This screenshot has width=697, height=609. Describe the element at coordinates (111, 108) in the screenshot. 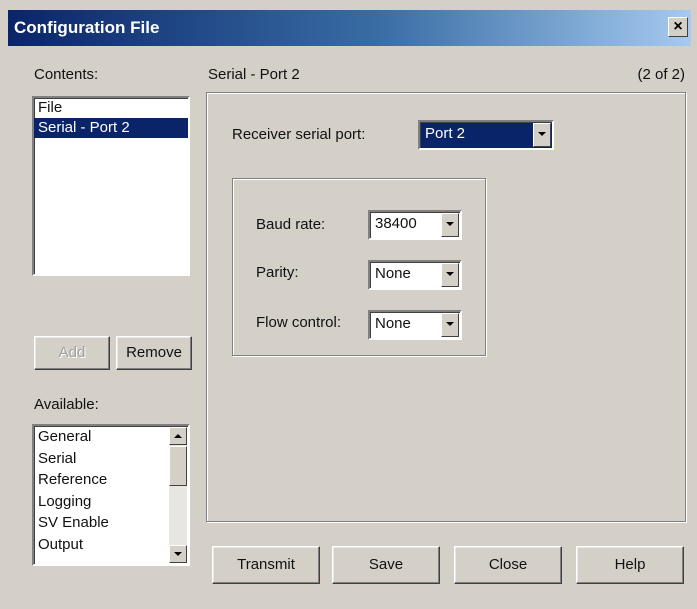

I see `contents-item-file: File` at that location.